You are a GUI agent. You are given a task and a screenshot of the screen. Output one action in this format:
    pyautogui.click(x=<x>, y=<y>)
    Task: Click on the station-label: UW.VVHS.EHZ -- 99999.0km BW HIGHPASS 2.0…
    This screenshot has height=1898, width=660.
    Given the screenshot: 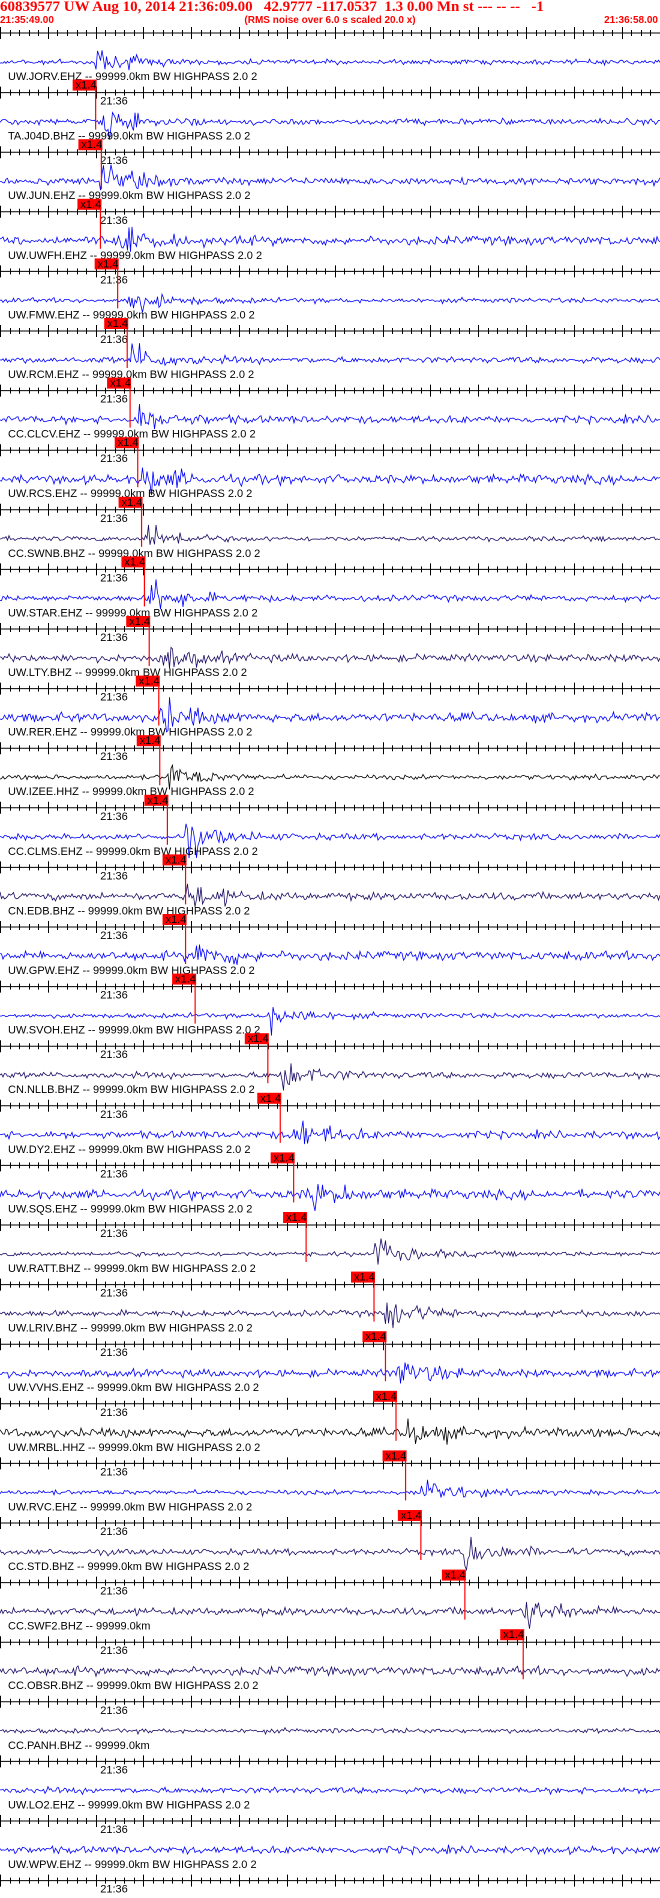 What is the action you would take?
    pyautogui.click(x=133, y=1388)
    